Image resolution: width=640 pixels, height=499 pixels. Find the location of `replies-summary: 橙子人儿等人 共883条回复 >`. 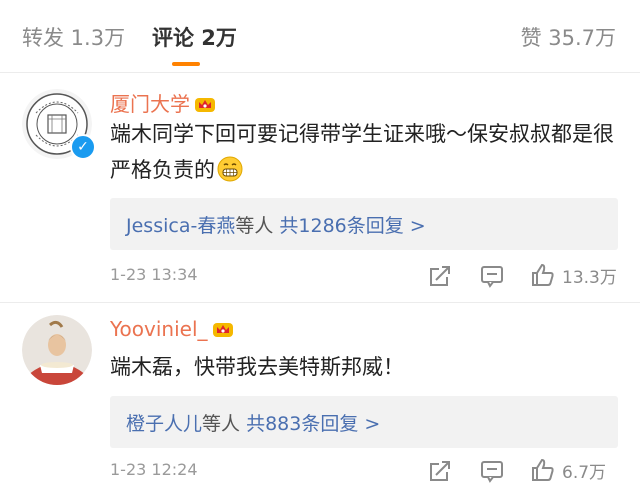

replies-summary: 橙子人儿等人 共883条回复 > is located at coordinates (364, 422).